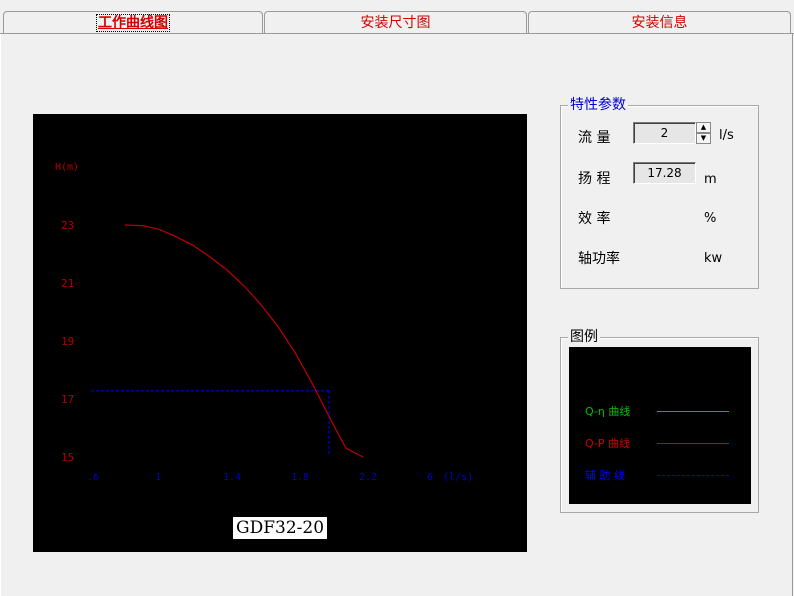 This screenshot has height=596, width=794. Describe the element at coordinates (300, 477) in the screenshot. I see `x-tick-label: 1.8` at that location.